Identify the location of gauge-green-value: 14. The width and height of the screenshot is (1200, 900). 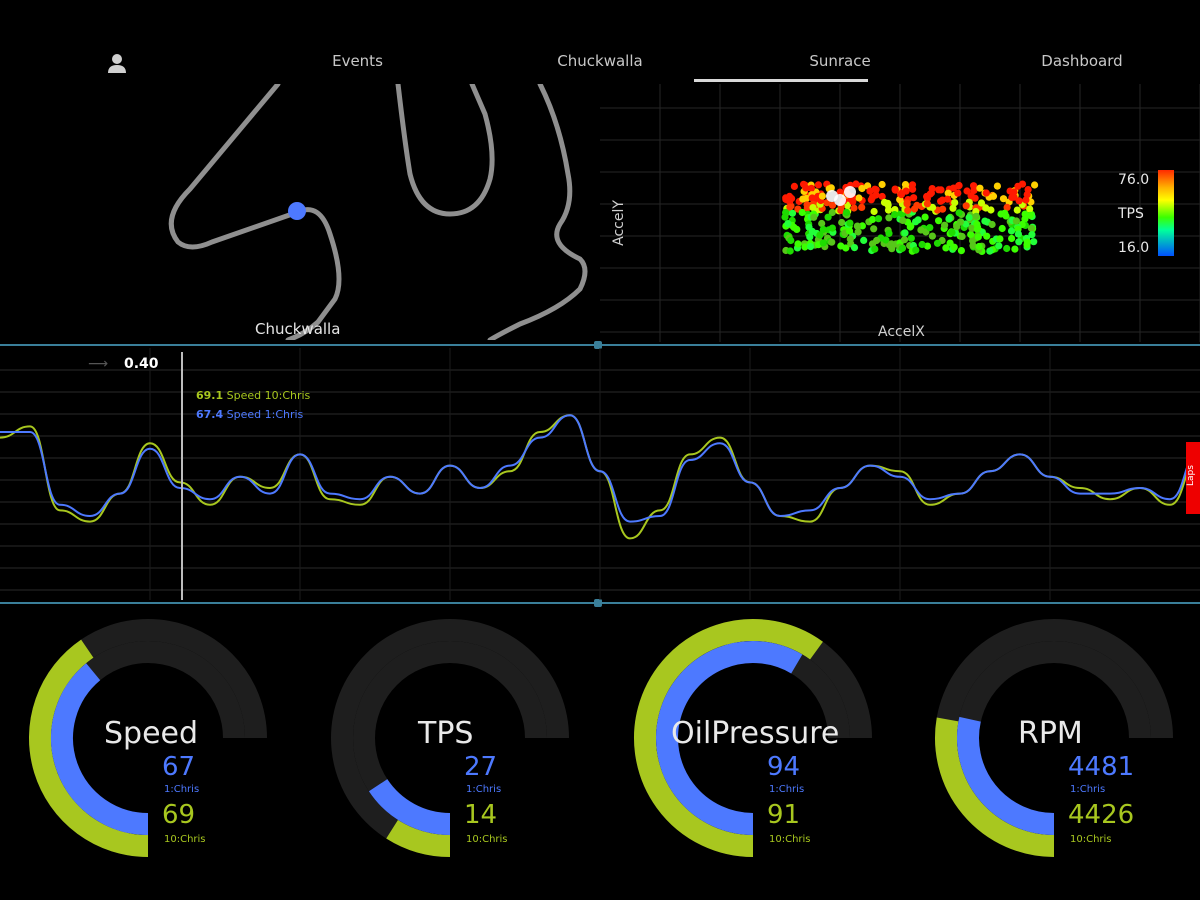
(481, 815).